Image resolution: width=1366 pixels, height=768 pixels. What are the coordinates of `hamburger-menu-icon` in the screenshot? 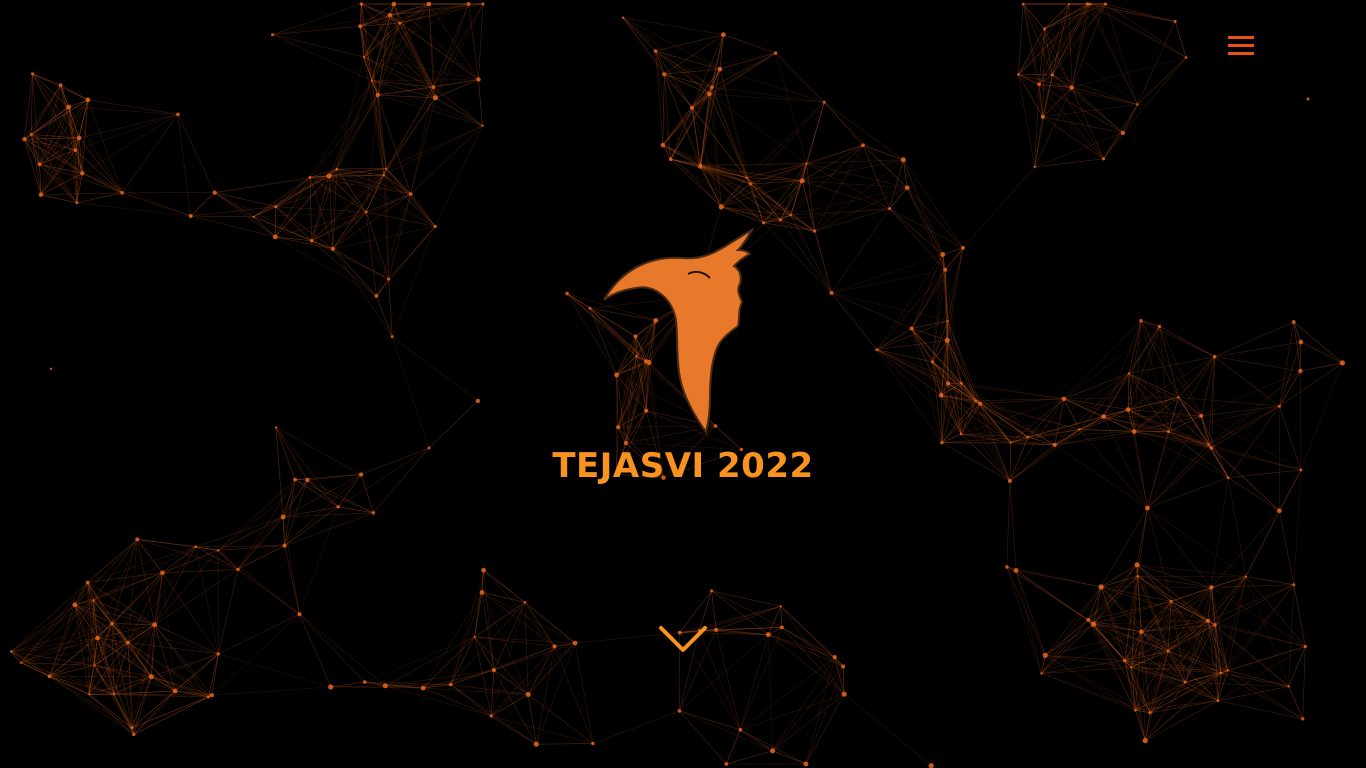 It's located at (1241, 45).